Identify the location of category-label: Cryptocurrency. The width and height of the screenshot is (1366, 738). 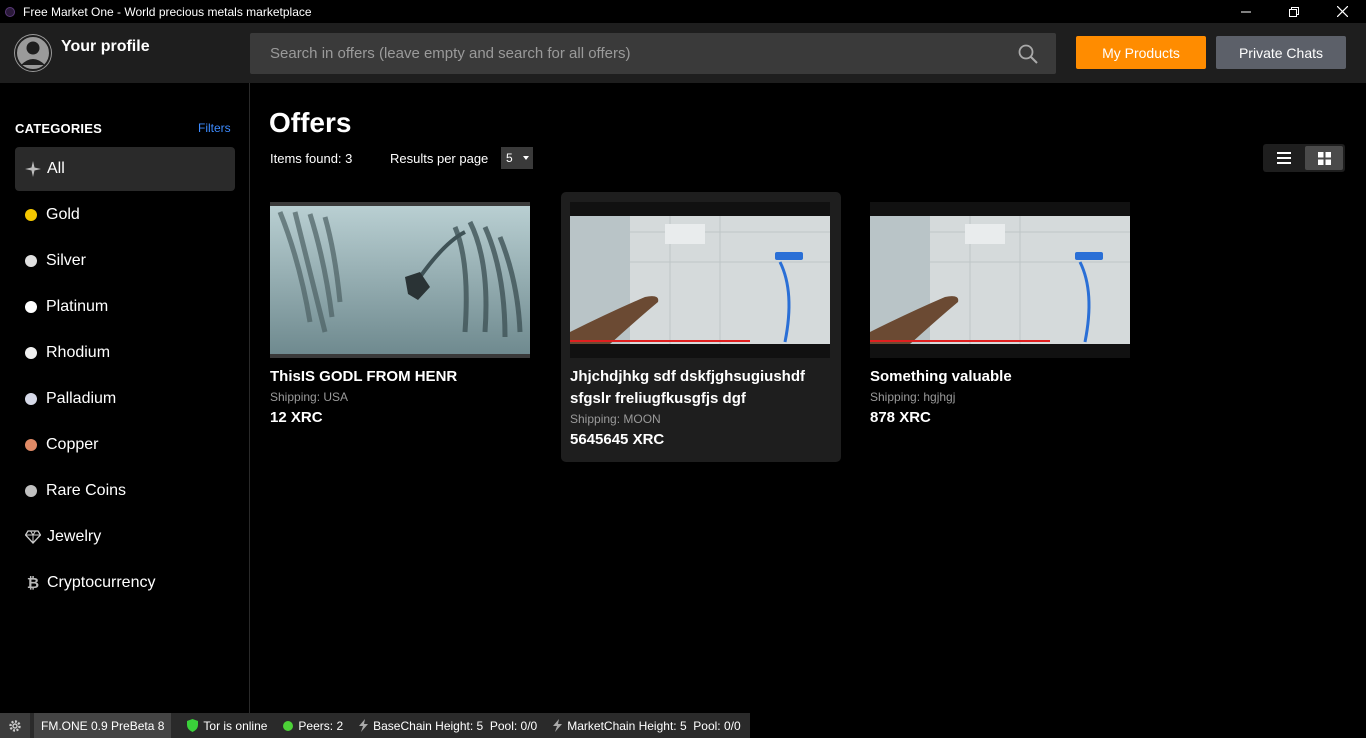
(101, 582).